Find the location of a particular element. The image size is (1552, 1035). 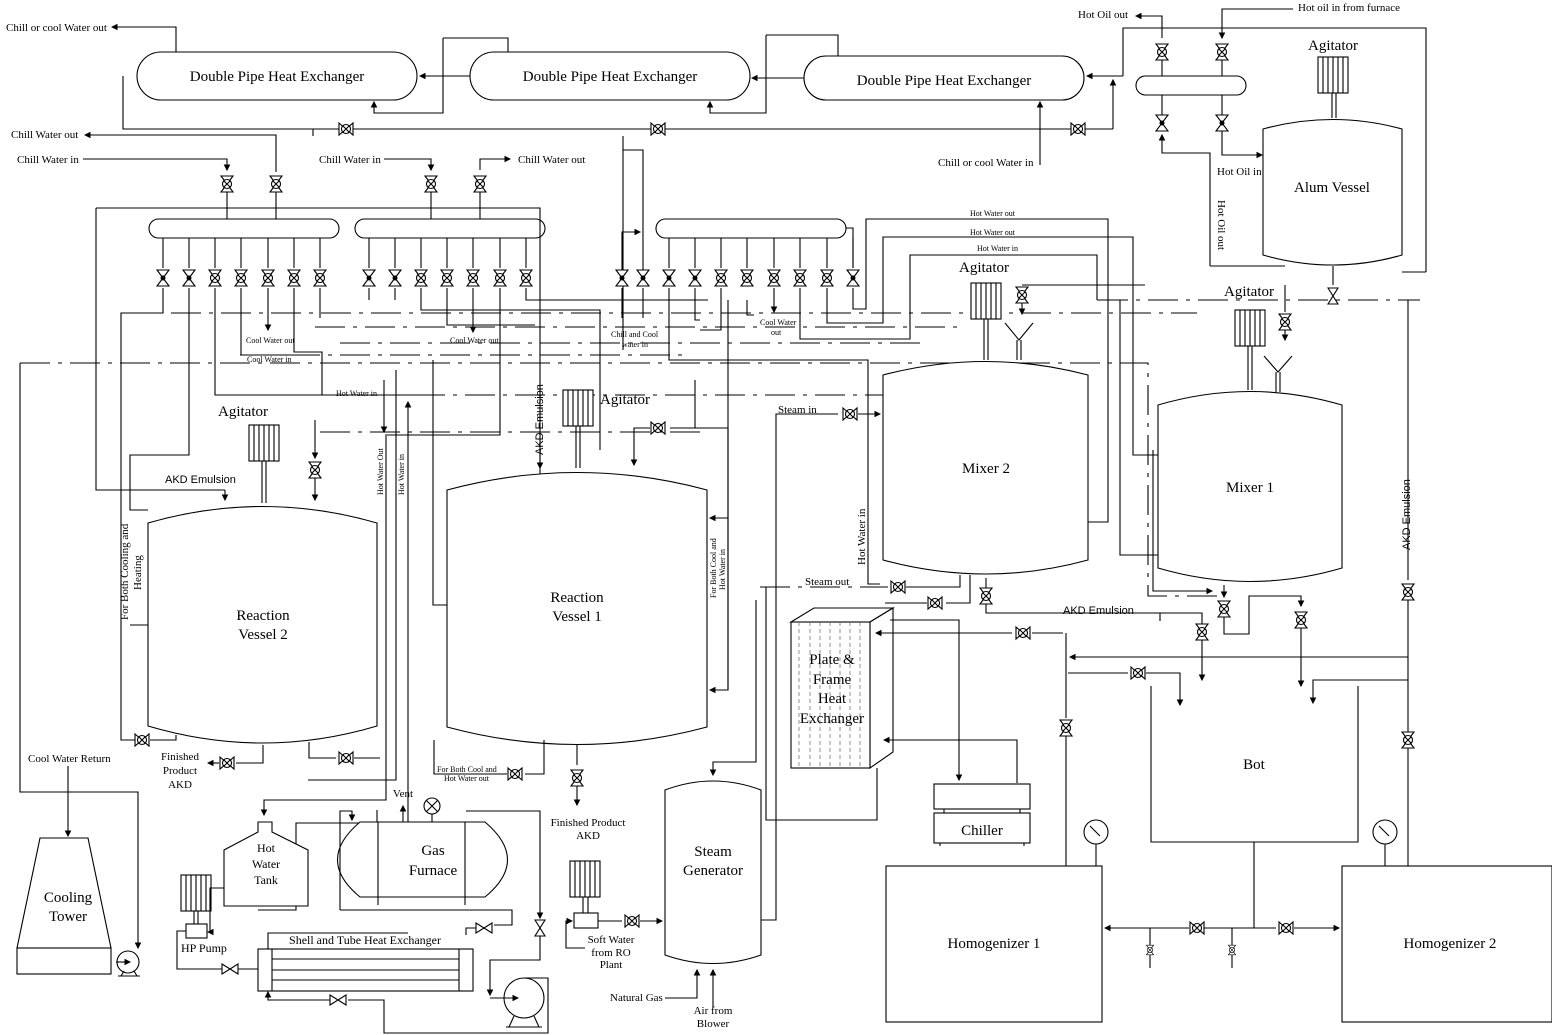

label-steam-out: Steam out is located at coordinates (827, 582).